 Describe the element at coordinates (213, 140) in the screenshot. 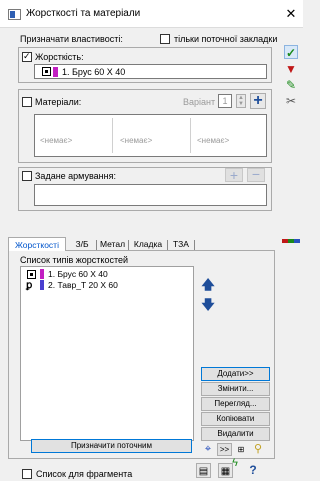

I see `material-slot-3: <немає>` at that location.